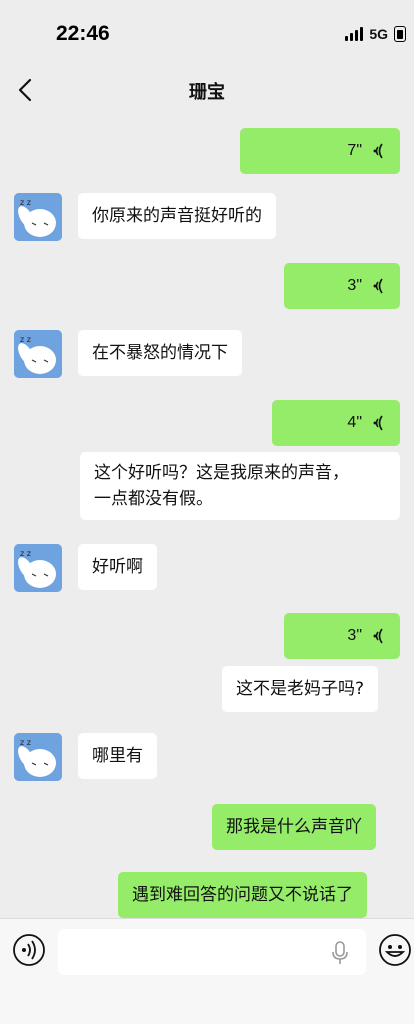 This screenshot has width=414, height=1024. What do you see at coordinates (354, 150) in the screenshot?
I see `voice-duration: 7"` at bounding box center [354, 150].